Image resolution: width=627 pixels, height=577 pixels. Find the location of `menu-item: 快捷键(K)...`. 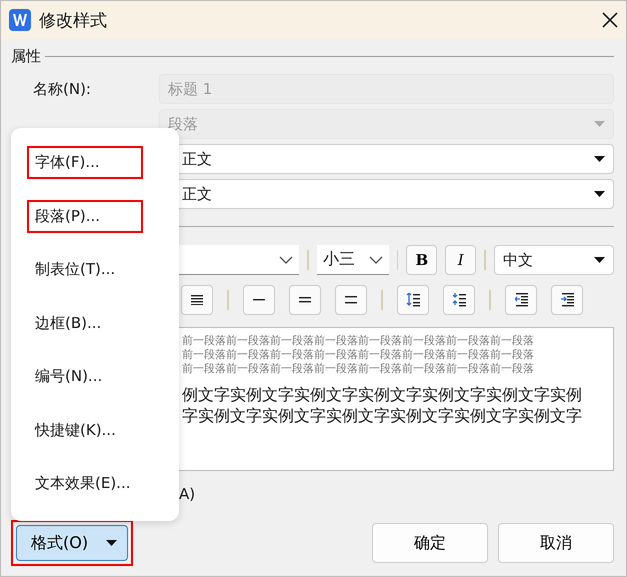

menu-item: 快捷键(K)... is located at coordinates (75, 430).